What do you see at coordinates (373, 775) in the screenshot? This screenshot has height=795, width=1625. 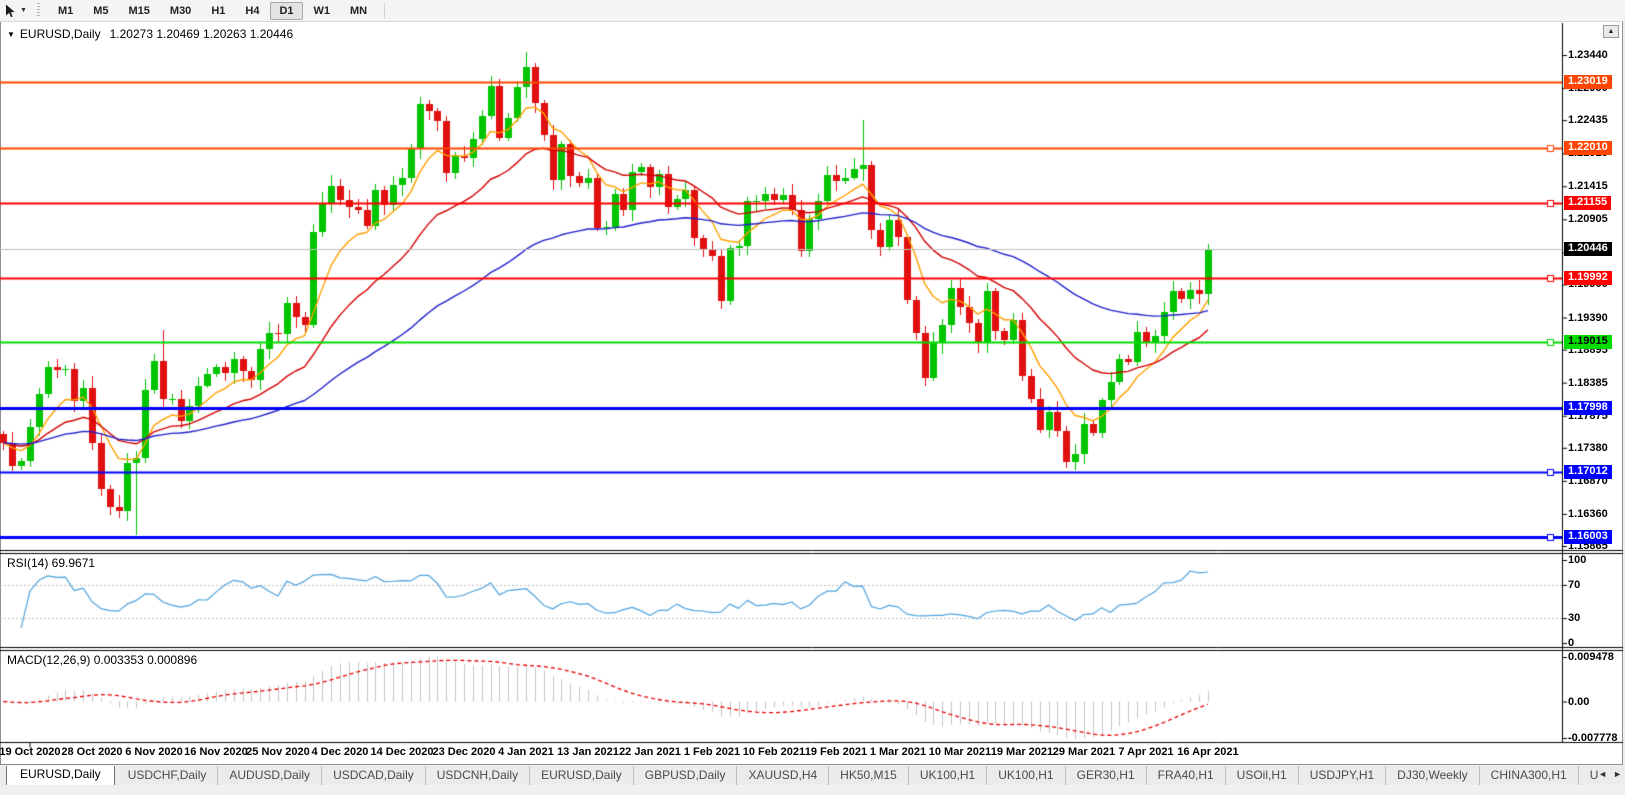 I see `chart-tab: USDCAD,Daily` at bounding box center [373, 775].